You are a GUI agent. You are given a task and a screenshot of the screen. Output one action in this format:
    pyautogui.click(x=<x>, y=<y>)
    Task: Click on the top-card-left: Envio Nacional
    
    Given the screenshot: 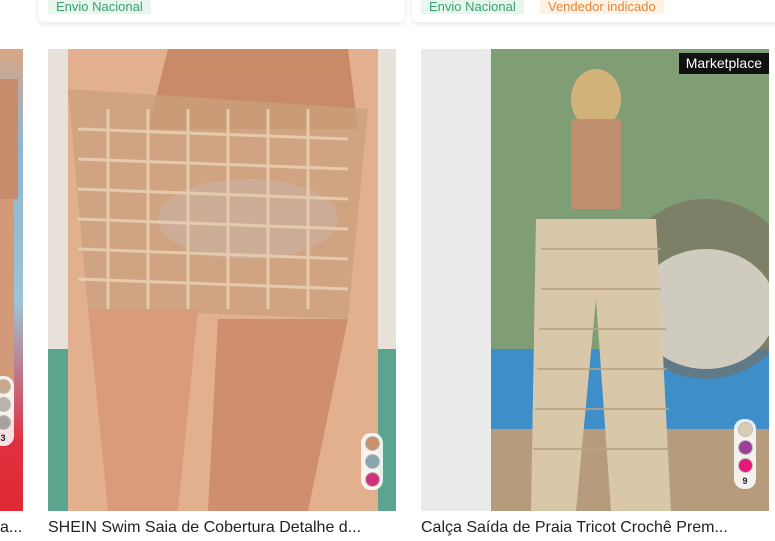 What is the action you would take?
    pyautogui.click(x=221, y=11)
    